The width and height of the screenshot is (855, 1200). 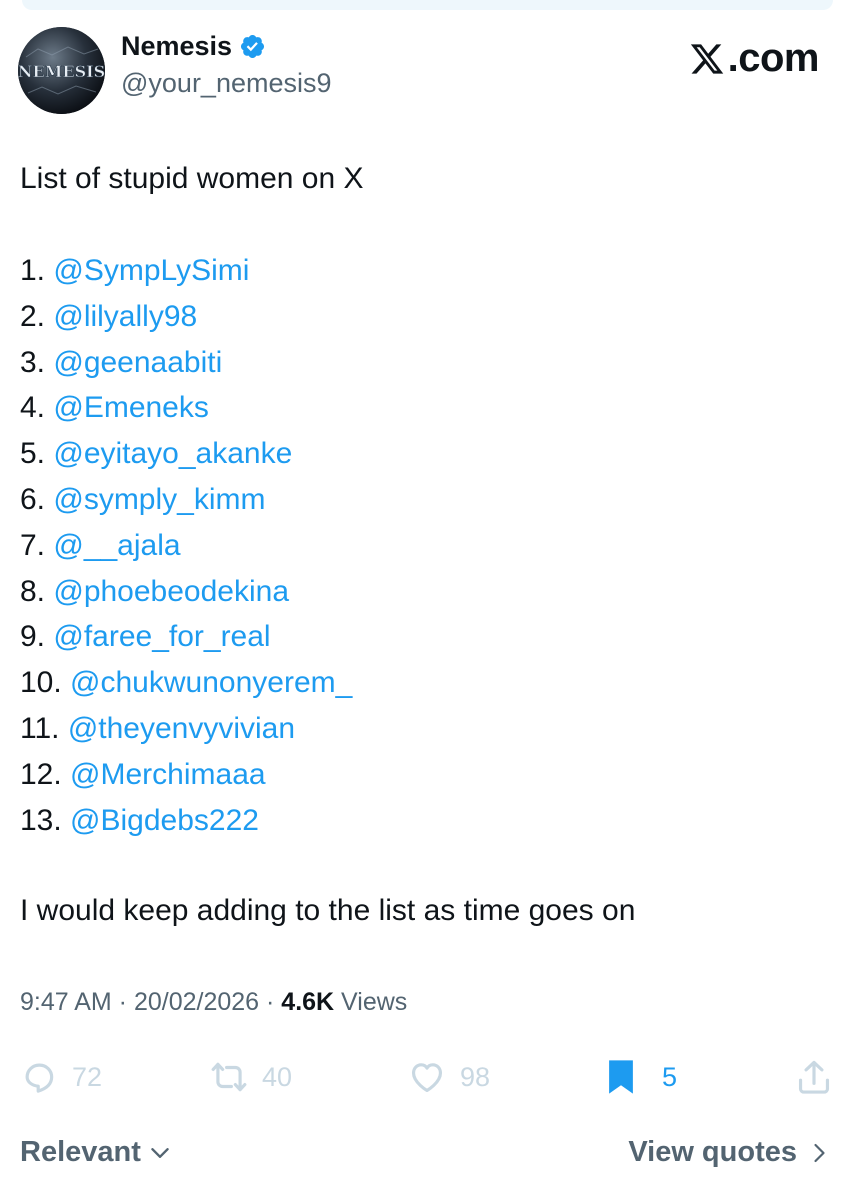 What do you see at coordinates (125, 316) in the screenshot?
I see `mention-link: @lilyally98` at bounding box center [125, 316].